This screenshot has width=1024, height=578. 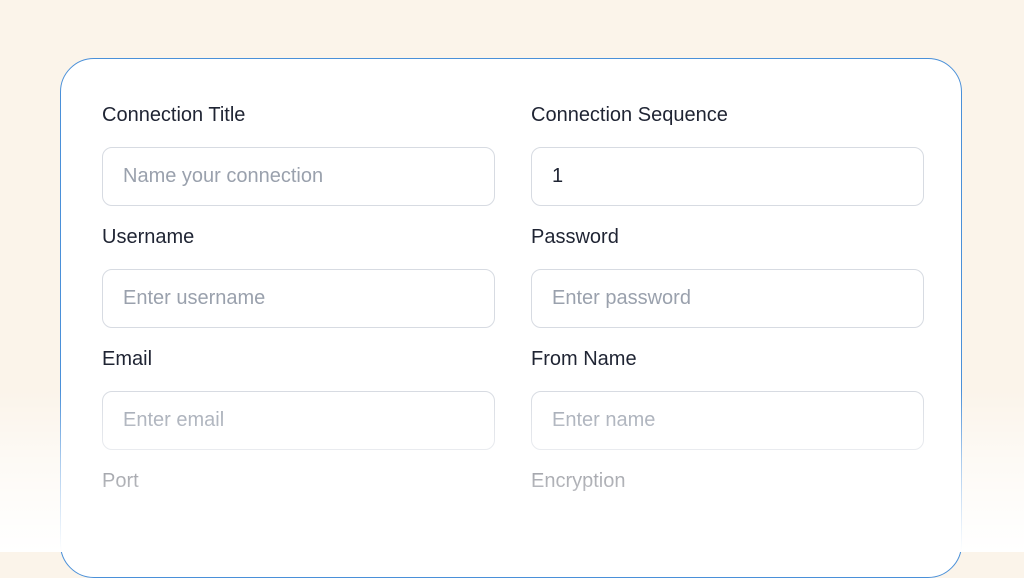 What do you see at coordinates (298, 420) in the screenshot?
I see `email-input` at bounding box center [298, 420].